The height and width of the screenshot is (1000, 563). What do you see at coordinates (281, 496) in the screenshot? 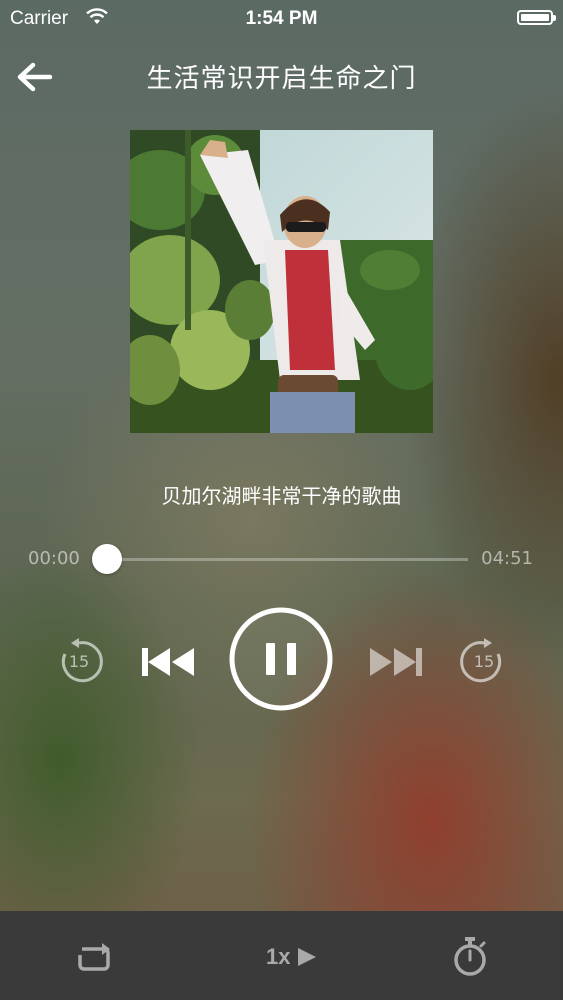
I see `track-title: 贝加尔湖畔非常干净的歌曲` at bounding box center [281, 496].